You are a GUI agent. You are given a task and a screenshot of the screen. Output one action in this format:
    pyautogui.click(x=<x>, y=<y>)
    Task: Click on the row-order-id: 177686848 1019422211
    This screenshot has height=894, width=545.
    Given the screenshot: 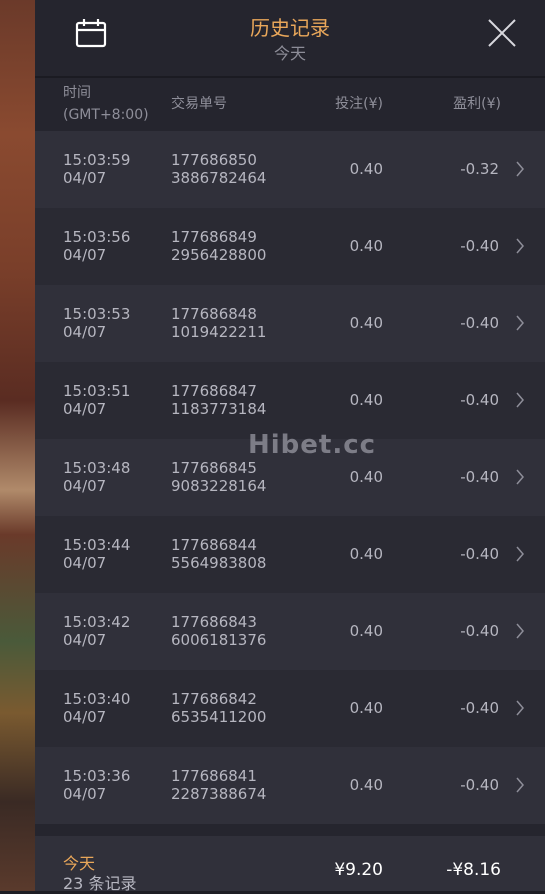 What is the action you would take?
    pyautogui.click(x=219, y=323)
    